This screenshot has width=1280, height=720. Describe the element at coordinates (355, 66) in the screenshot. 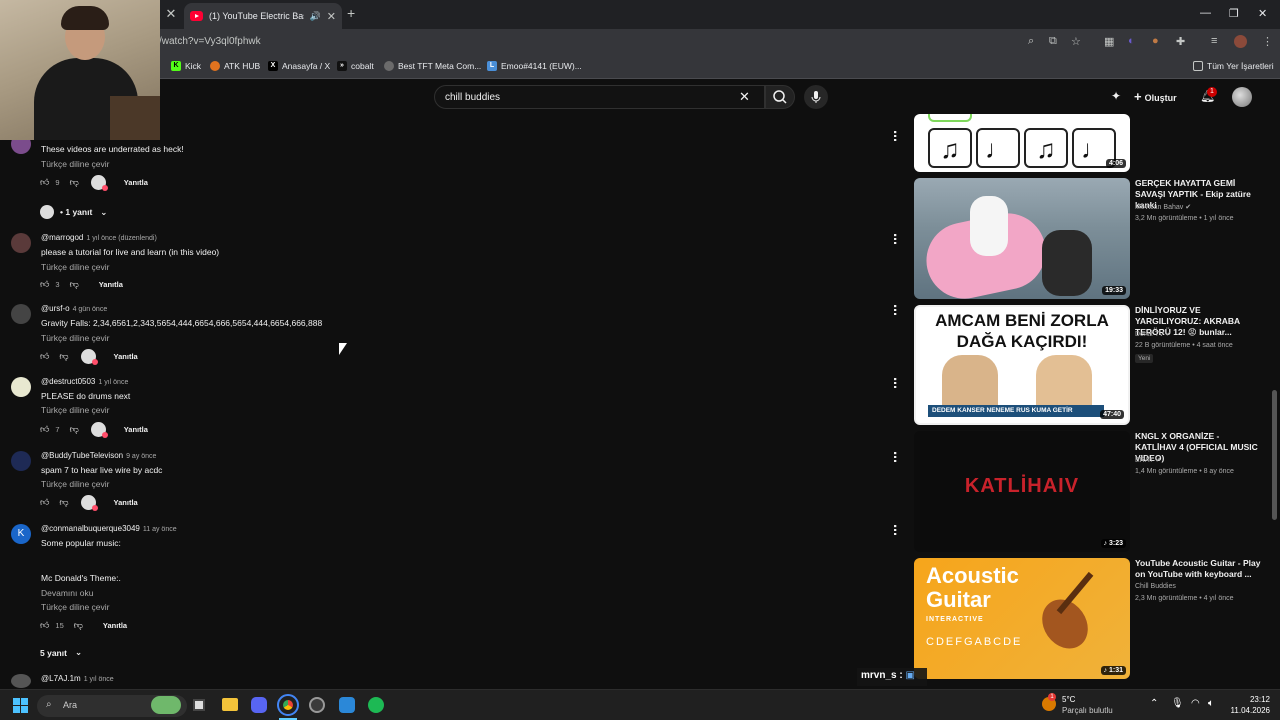

I see `bookmark-item: » cobalt` at that location.